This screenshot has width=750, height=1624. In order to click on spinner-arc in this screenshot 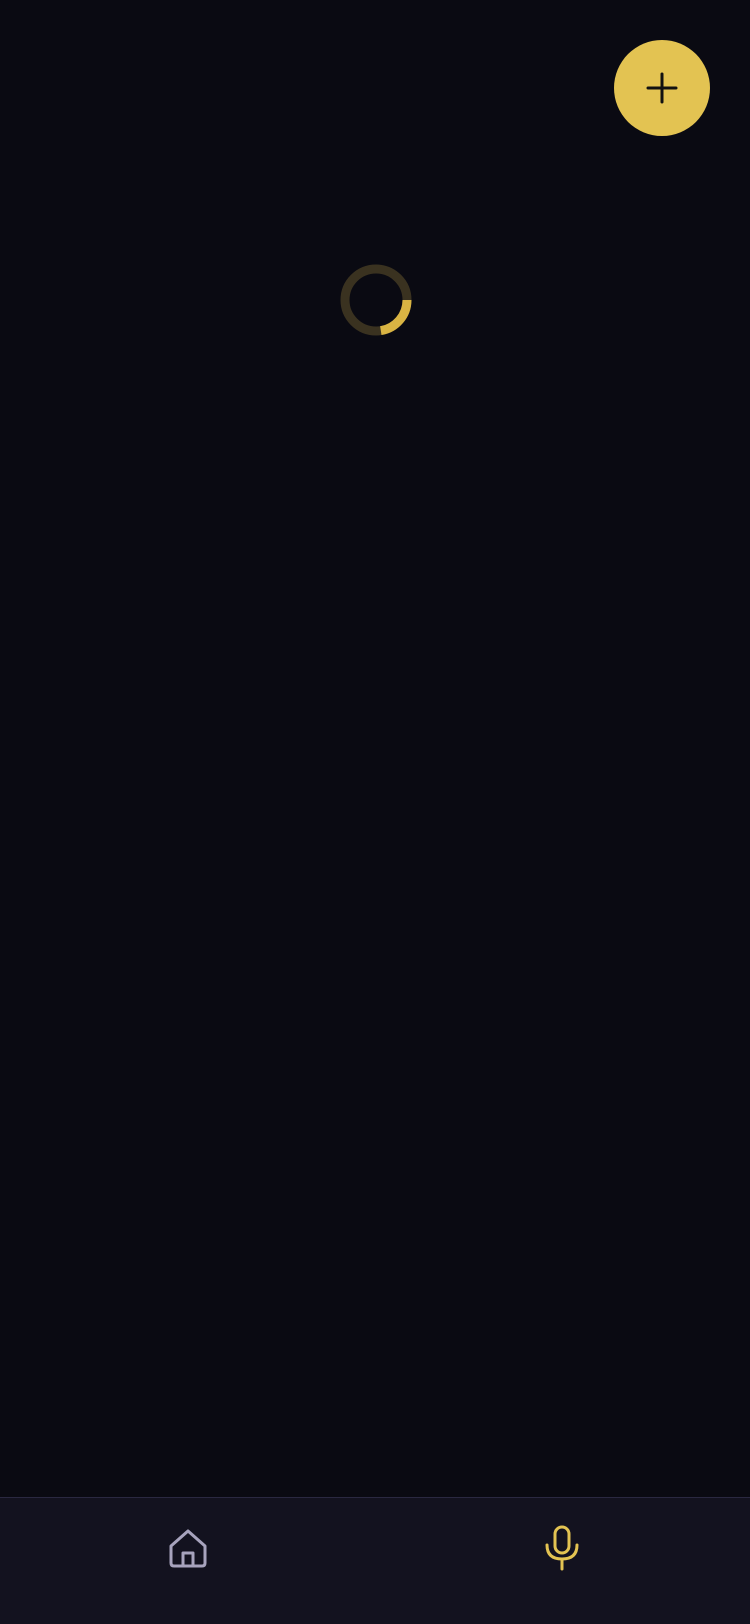, I will do `click(395, 317)`.